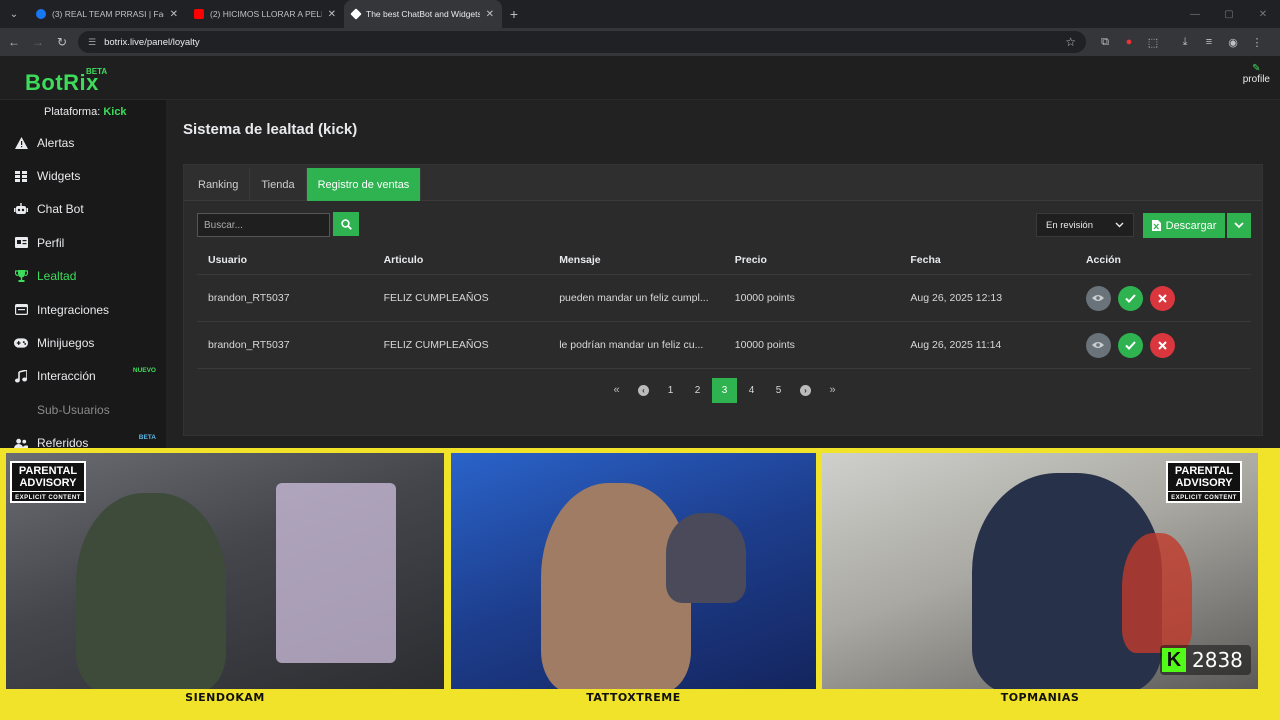 Image resolution: width=1280 pixels, height=720 pixels. Describe the element at coordinates (57, 276) in the screenshot. I see `sidebar-item-label: Lealtad` at that location.